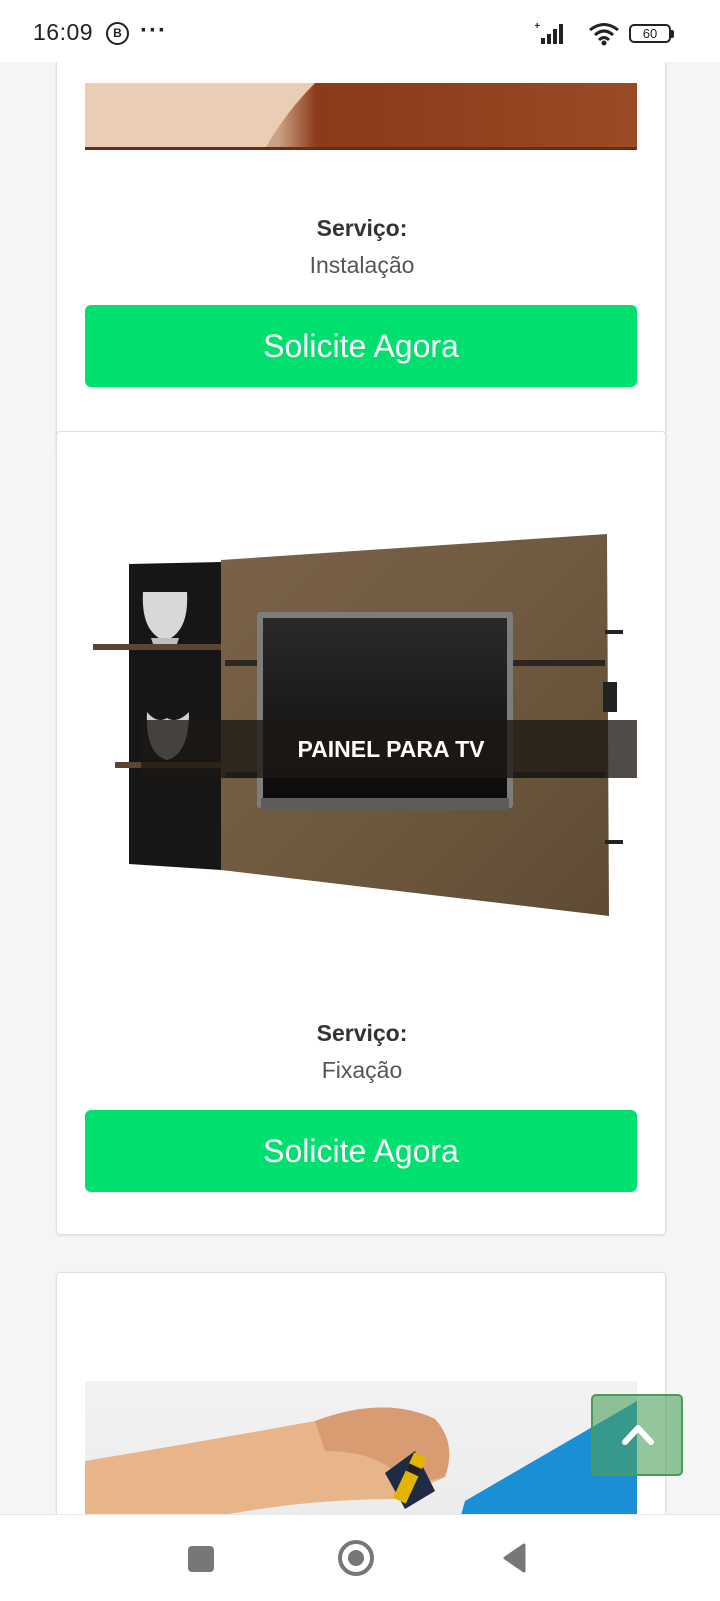 This screenshot has width=720, height=1601. What do you see at coordinates (360, 31) in the screenshot?
I see `status-bar: 16:09 B ··· H+ 60` at bounding box center [360, 31].